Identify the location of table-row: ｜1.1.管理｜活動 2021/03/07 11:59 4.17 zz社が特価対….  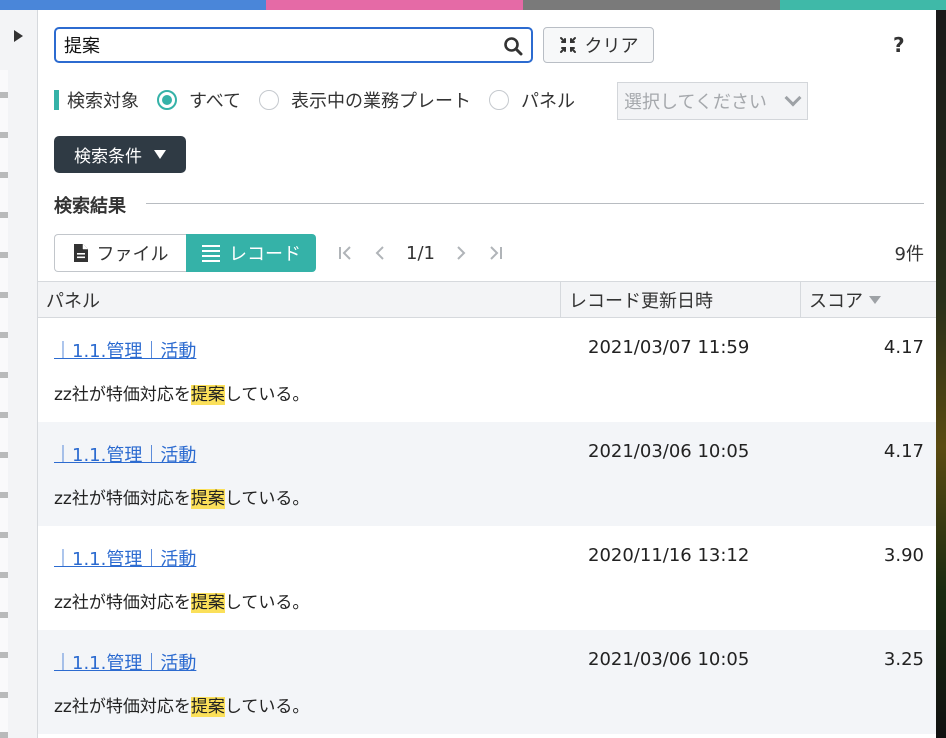
(487, 370).